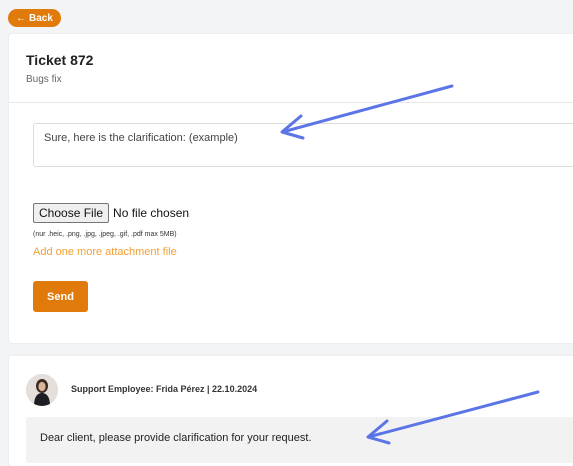  I want to click on avatar, so click(42, 390).